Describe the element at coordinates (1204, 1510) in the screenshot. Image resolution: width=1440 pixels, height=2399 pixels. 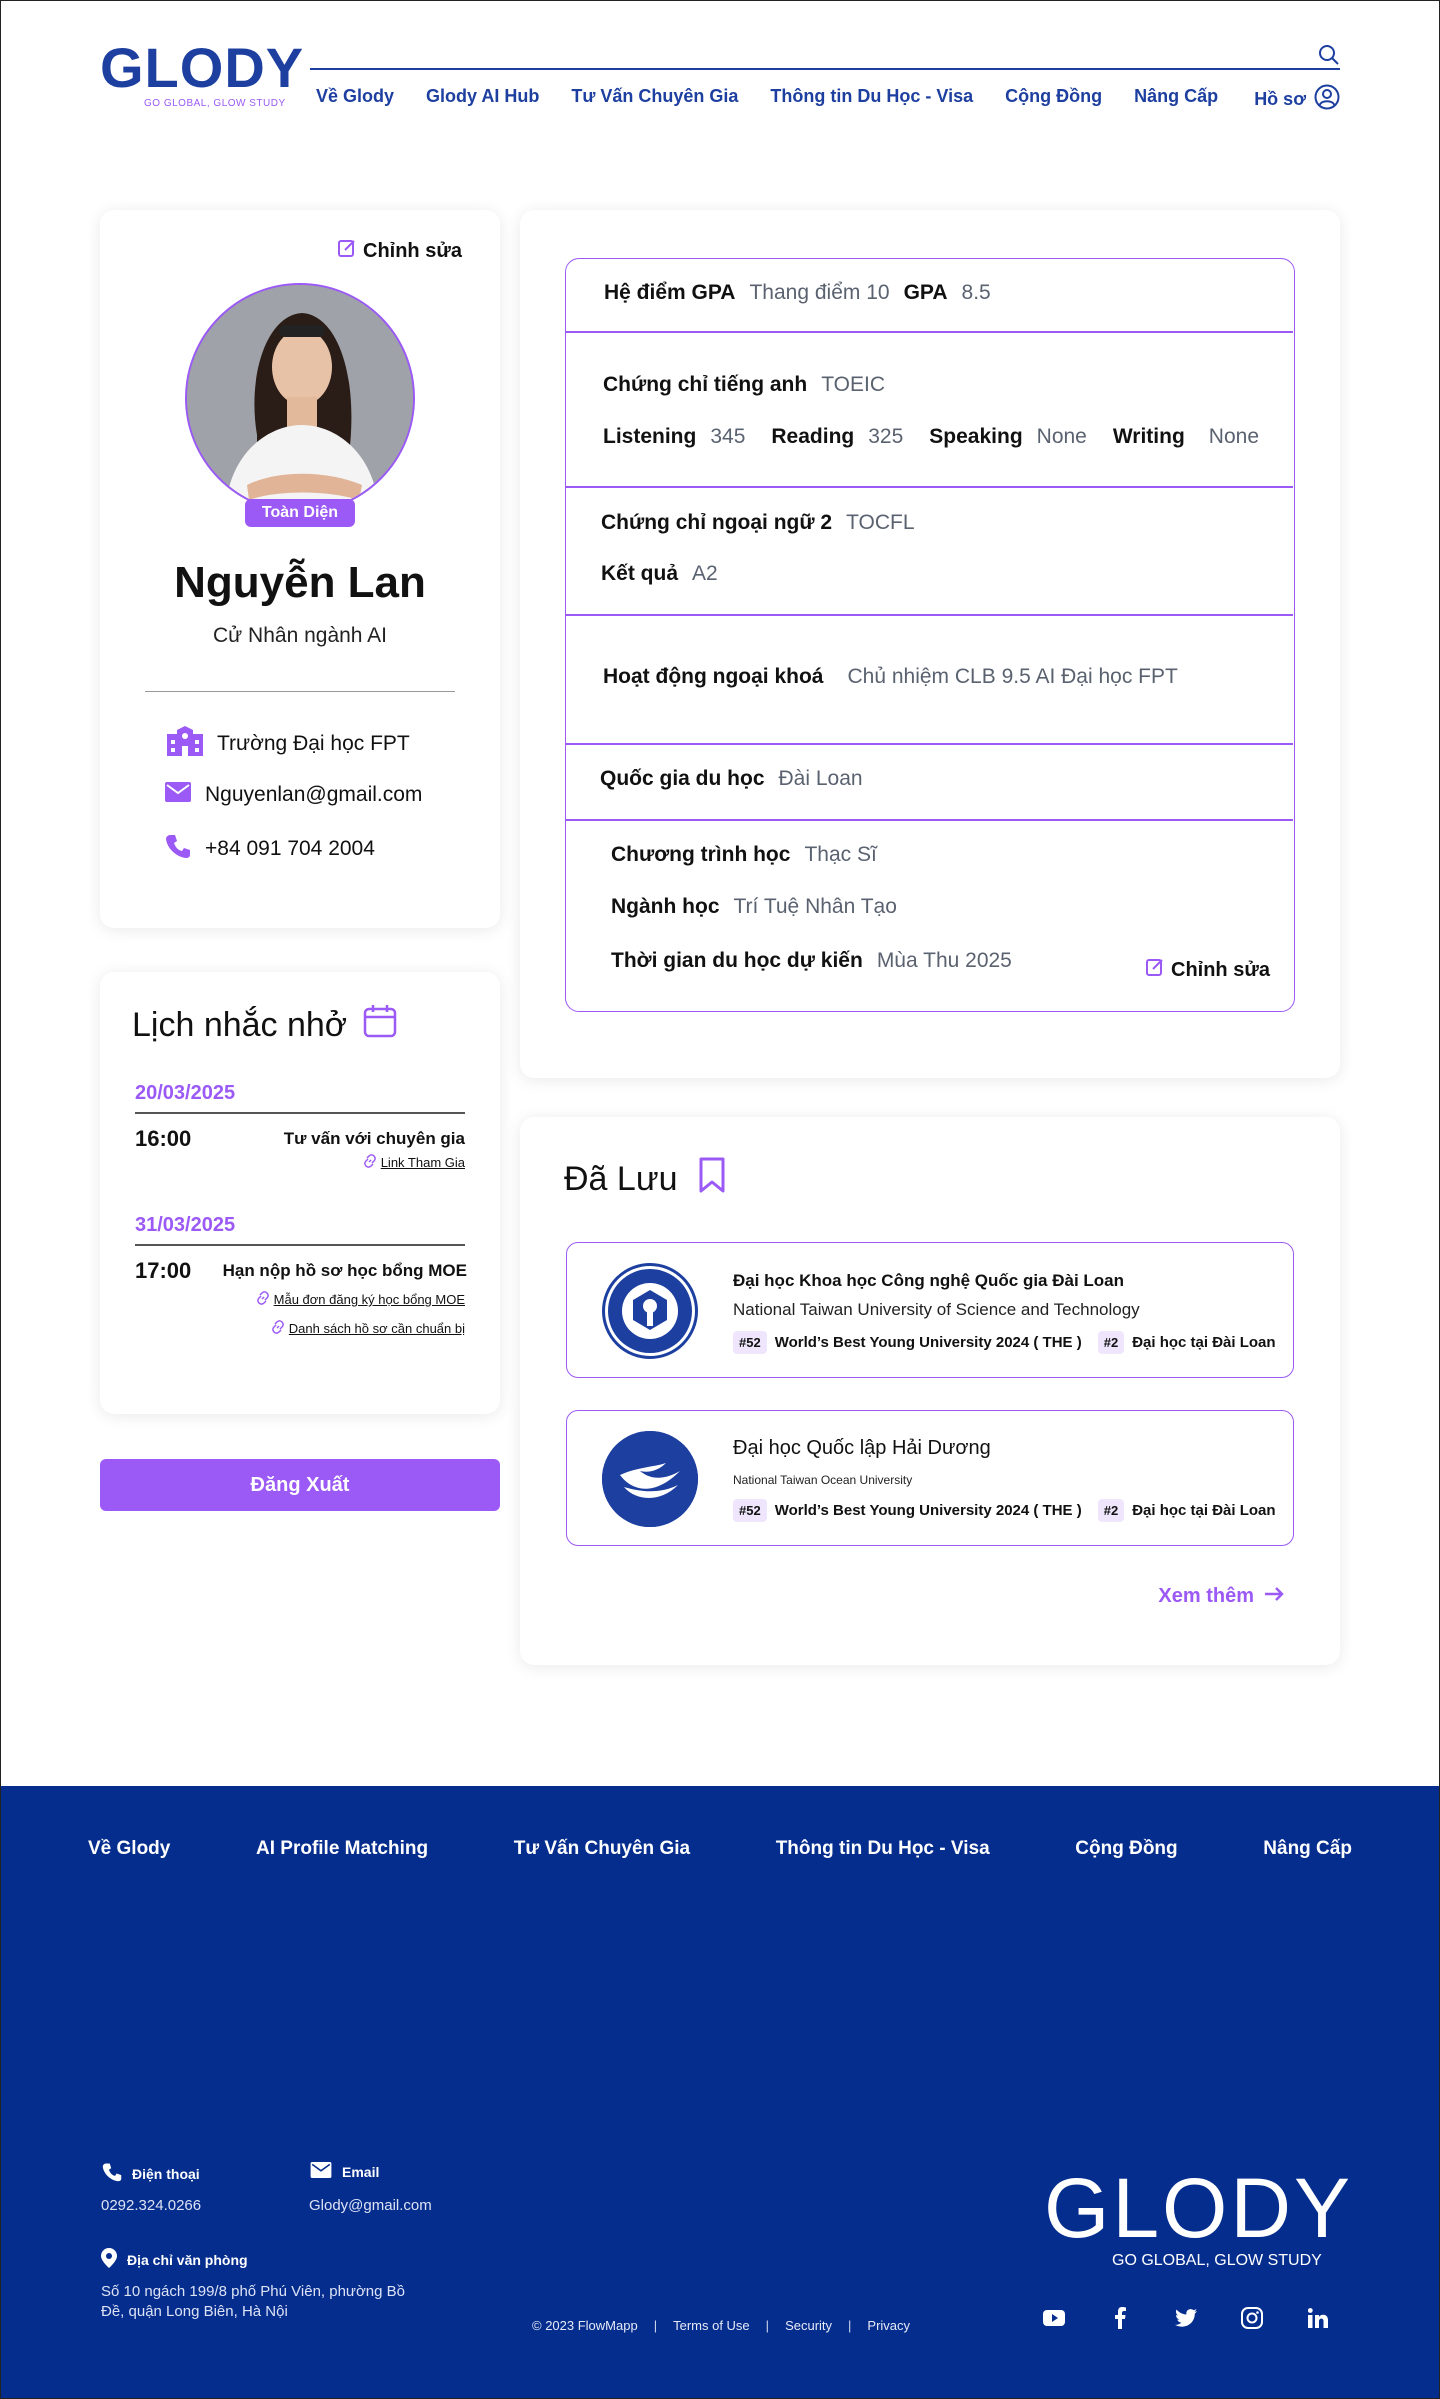
I see `rank-text: Đại học tại Đài Loan` at that location.